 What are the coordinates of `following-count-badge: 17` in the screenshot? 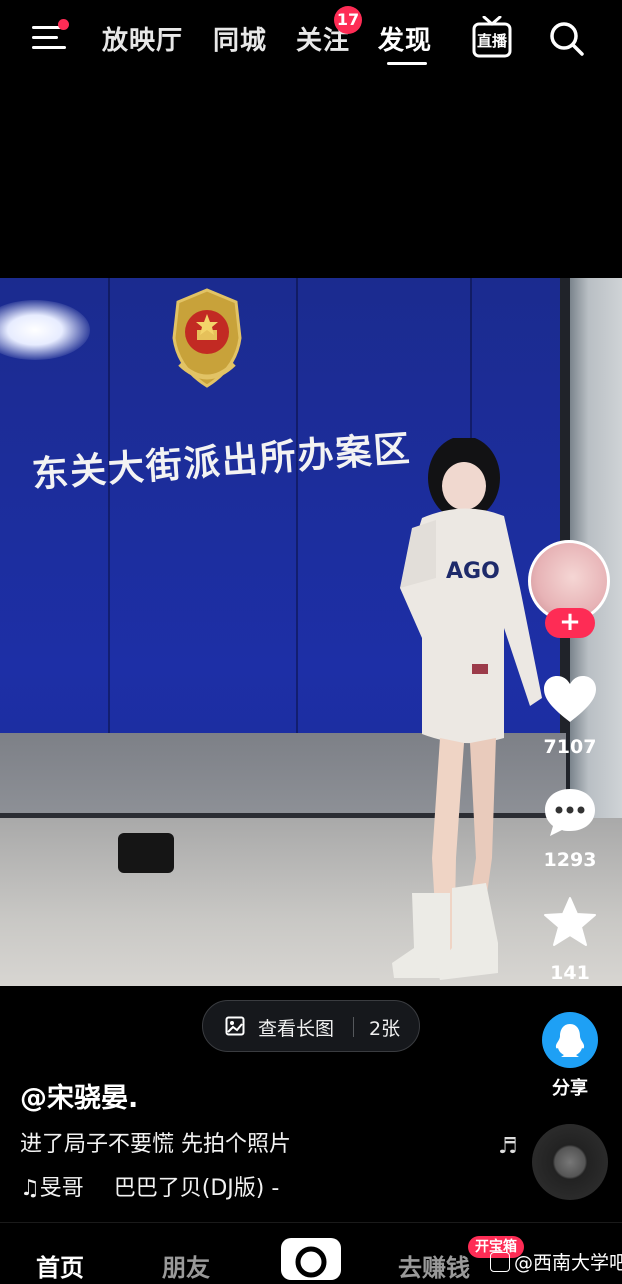 It's located at (348, 20).